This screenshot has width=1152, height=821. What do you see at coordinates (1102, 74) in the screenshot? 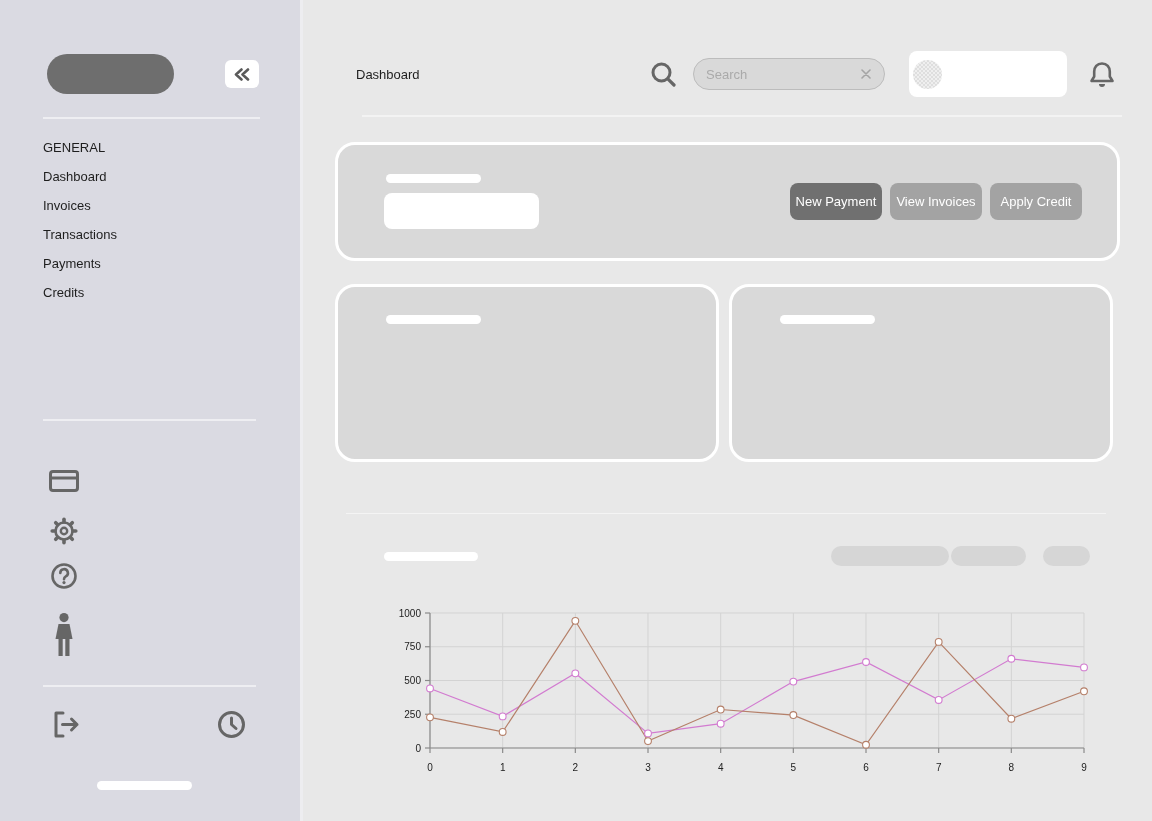
I see `bell-icon` at bounding box center [1102, 74].